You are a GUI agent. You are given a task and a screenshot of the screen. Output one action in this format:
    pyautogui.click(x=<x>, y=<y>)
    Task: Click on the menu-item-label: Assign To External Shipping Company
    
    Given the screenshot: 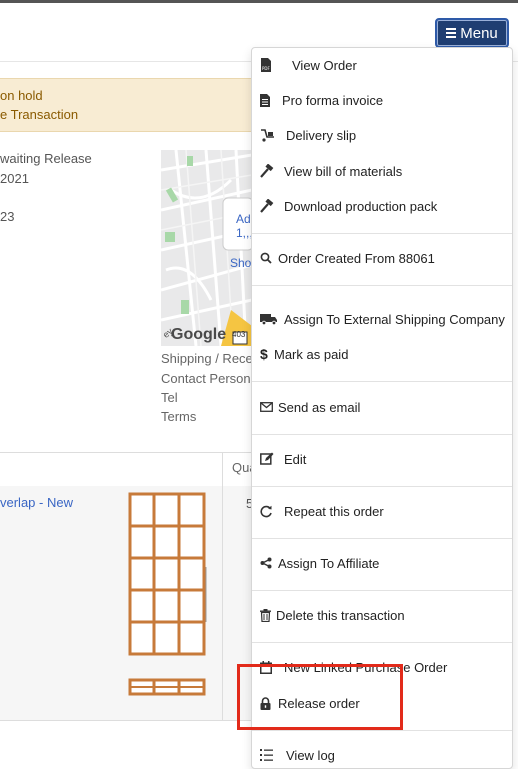 What is the action you would take?
    pyautogui.click(x=394, y=319)
    